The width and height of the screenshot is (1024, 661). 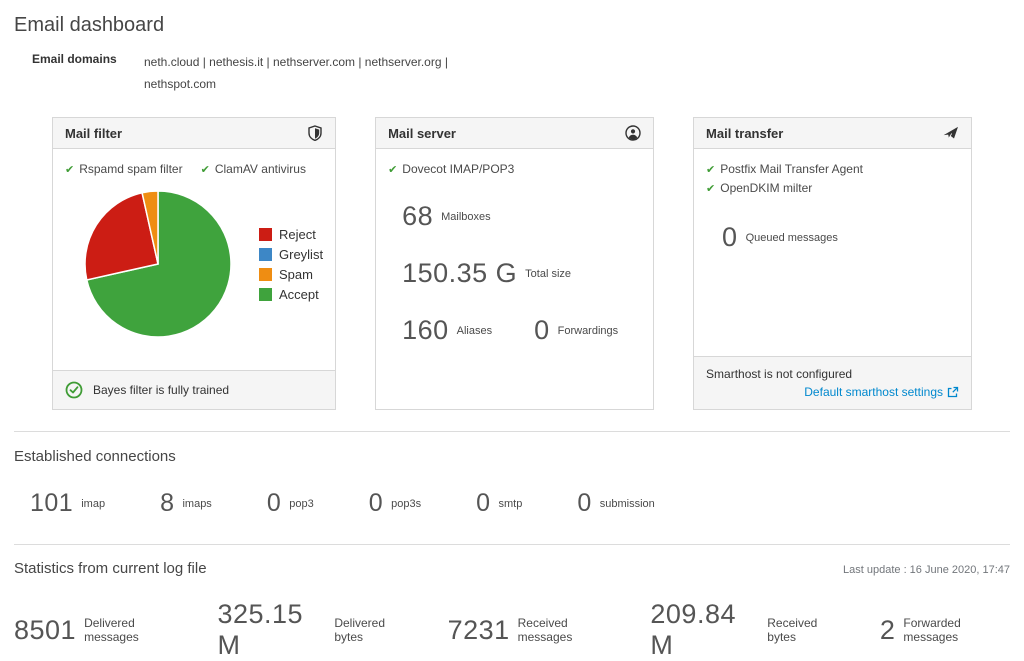 What do you see at coordinates (111, 630) in the screenshot?
I see `delivered-messages-label: Delivered messages` at bounding box center [111, 630].